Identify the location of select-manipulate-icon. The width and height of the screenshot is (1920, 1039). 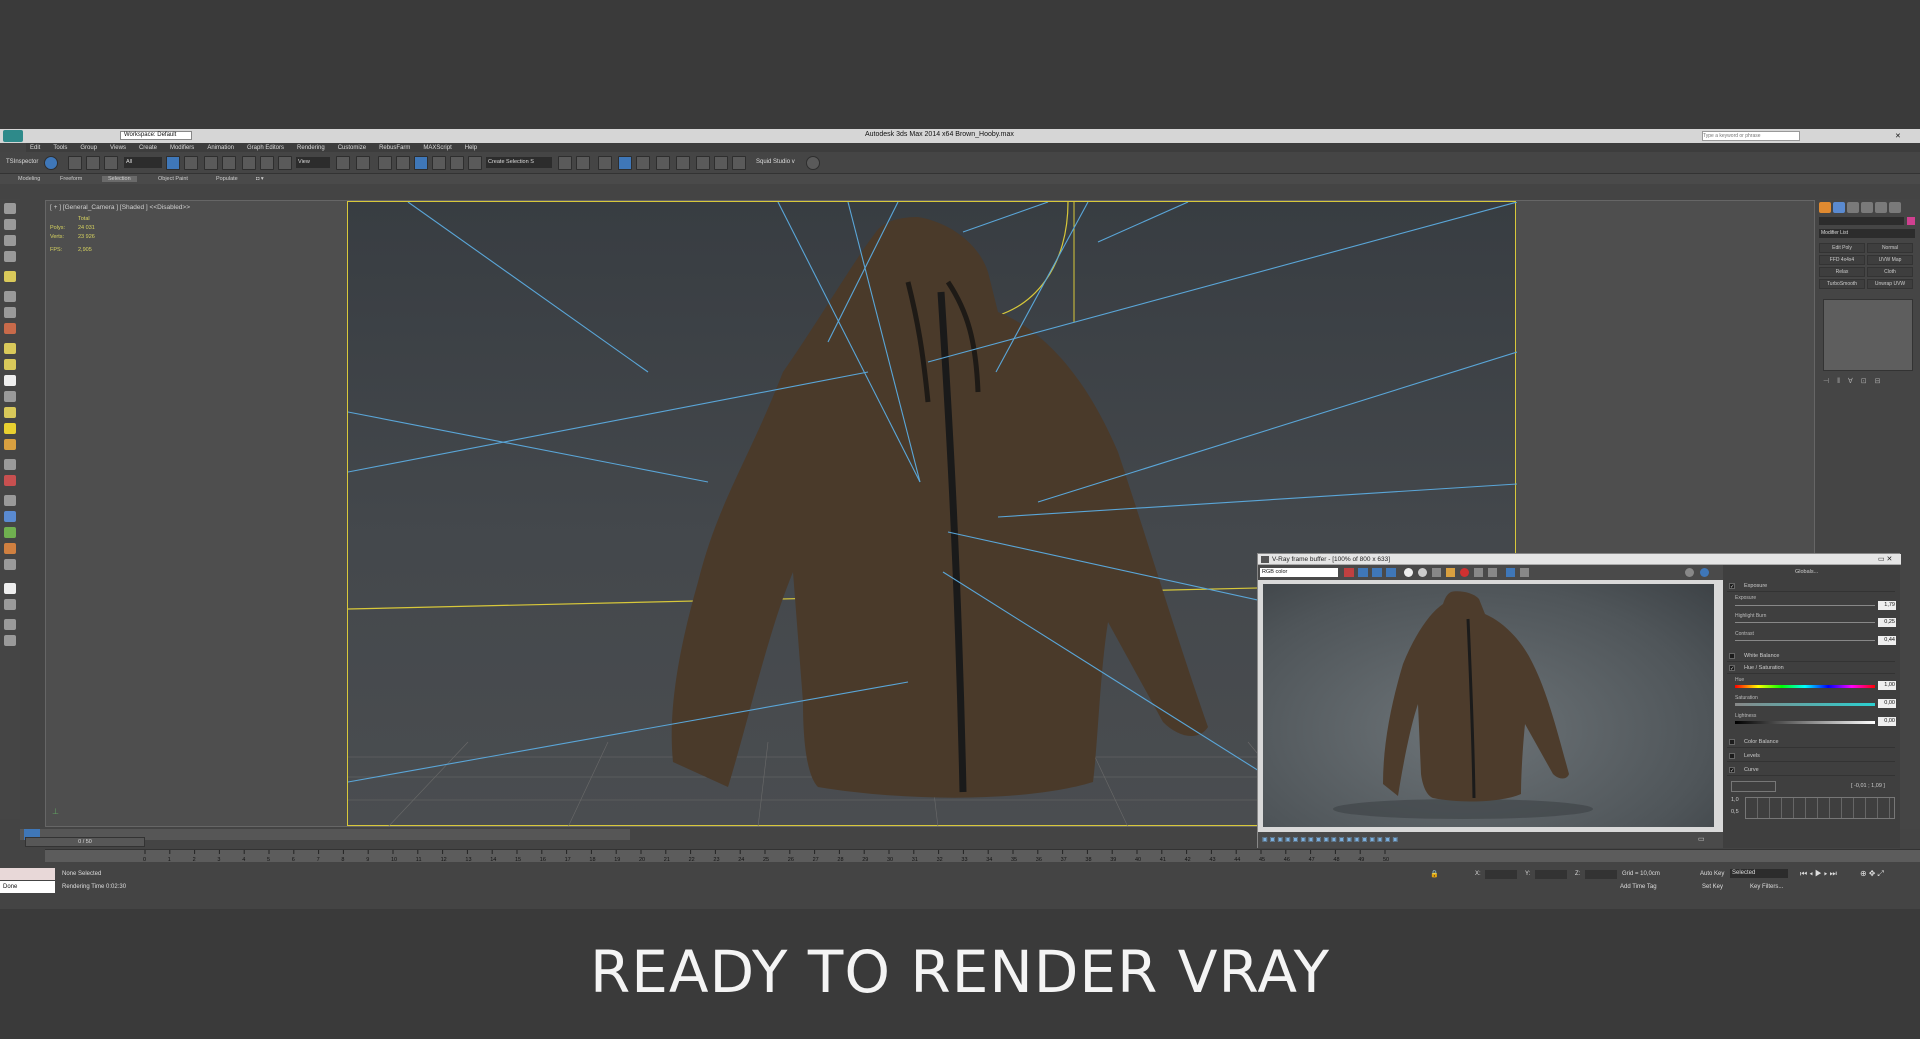
(363, 163).